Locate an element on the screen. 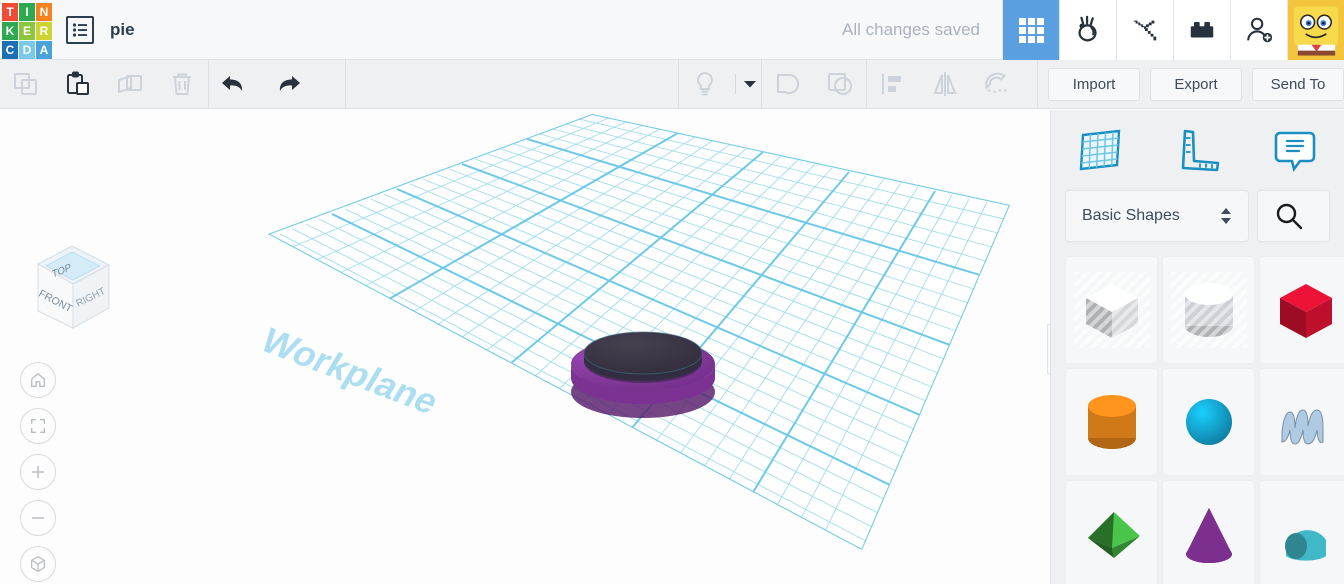 This screenshot has height=584, width=1344. export-button: Export is located at coordinates (1196, 84).